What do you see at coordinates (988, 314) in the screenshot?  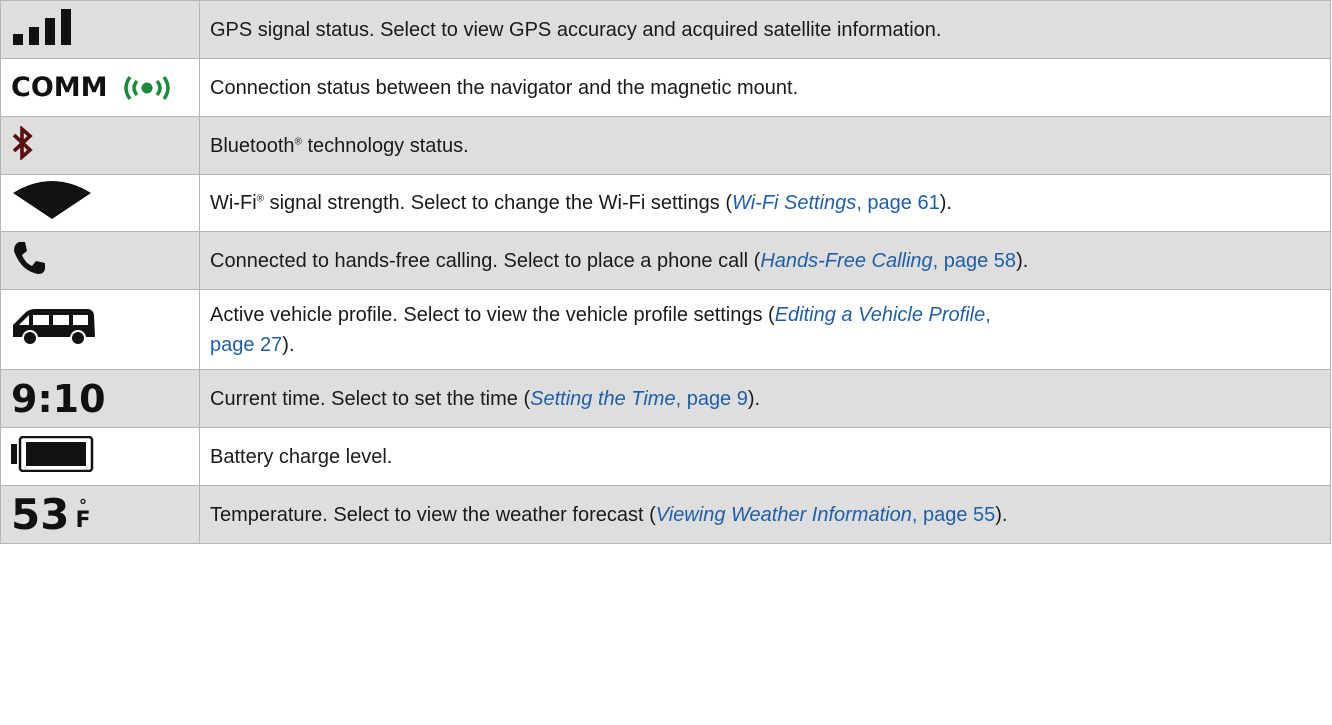 I see `link-page: ,` at bounding box center [988, 314].